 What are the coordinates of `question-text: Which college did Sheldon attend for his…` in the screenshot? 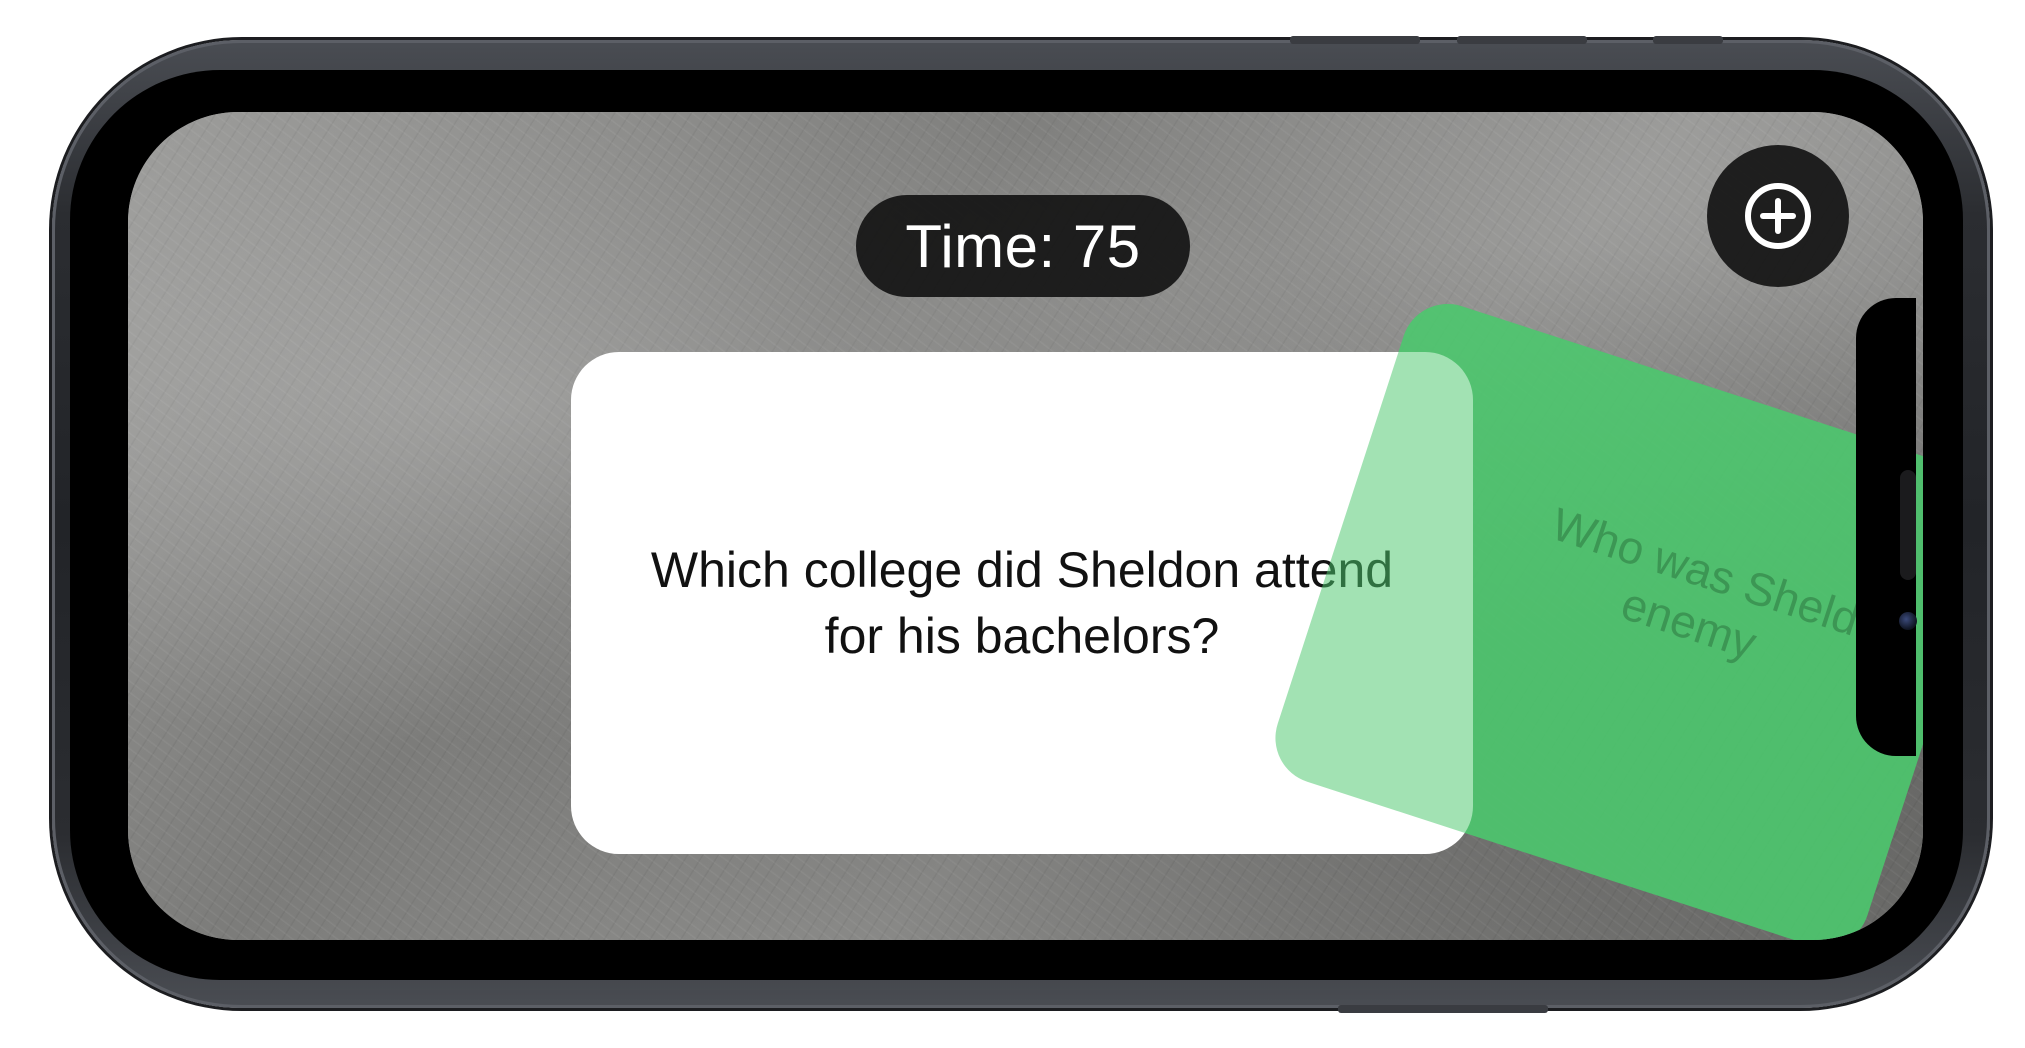 It's located at (1022, 603).